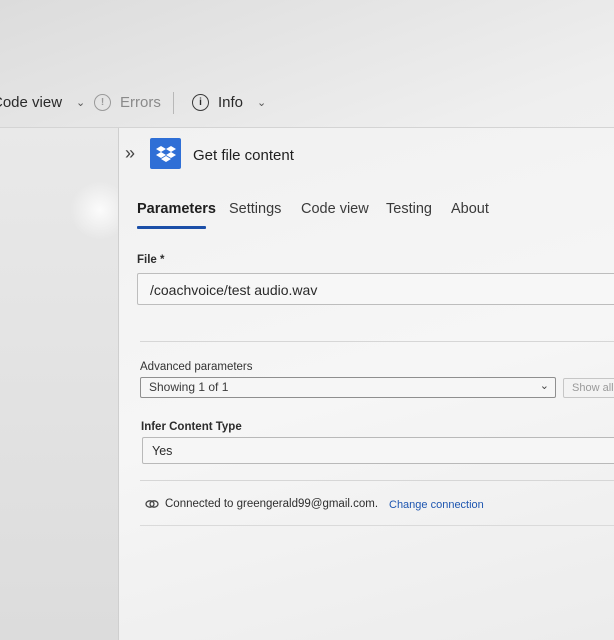 Image resolution: width=614 pixels, height=640 pixels. I want to click on show-all-button: Show all, so click(588, 388).